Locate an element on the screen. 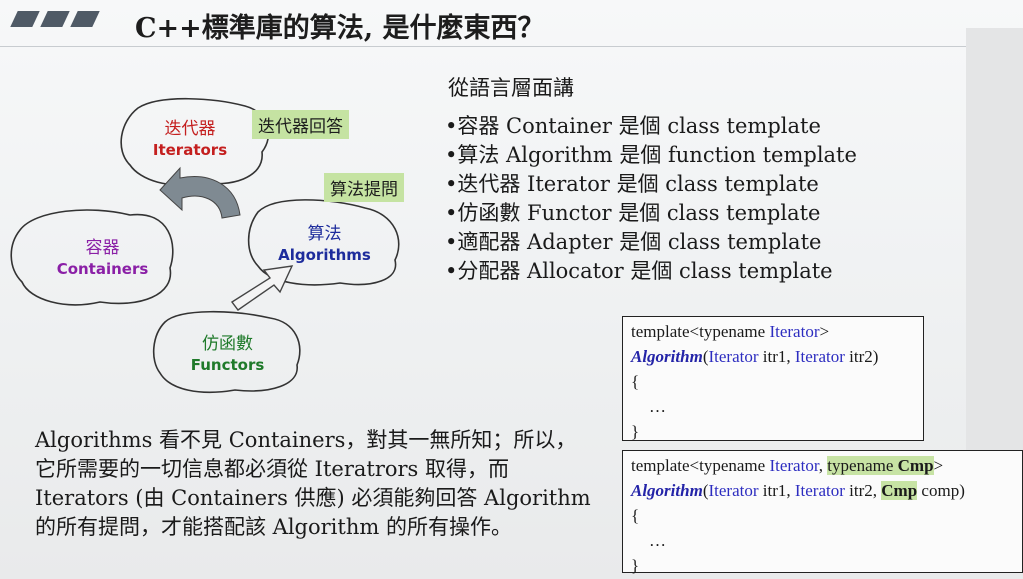 The height and width of the screenshot is (579, 1023). code-line: Algorithm(Iterator itr1, Iterator itr2) is located at coordinates (773, 356).